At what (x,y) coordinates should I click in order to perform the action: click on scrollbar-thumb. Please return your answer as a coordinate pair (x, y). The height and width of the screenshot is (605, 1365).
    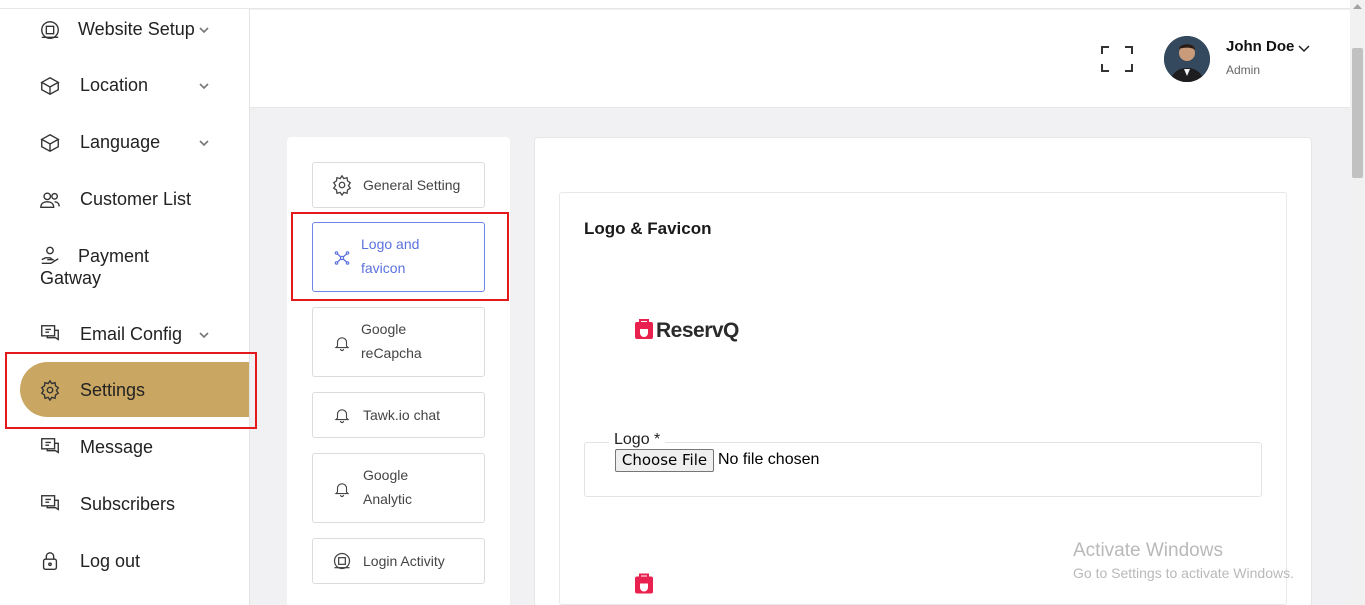
    Looking at the image, I should click on (1357, 113).